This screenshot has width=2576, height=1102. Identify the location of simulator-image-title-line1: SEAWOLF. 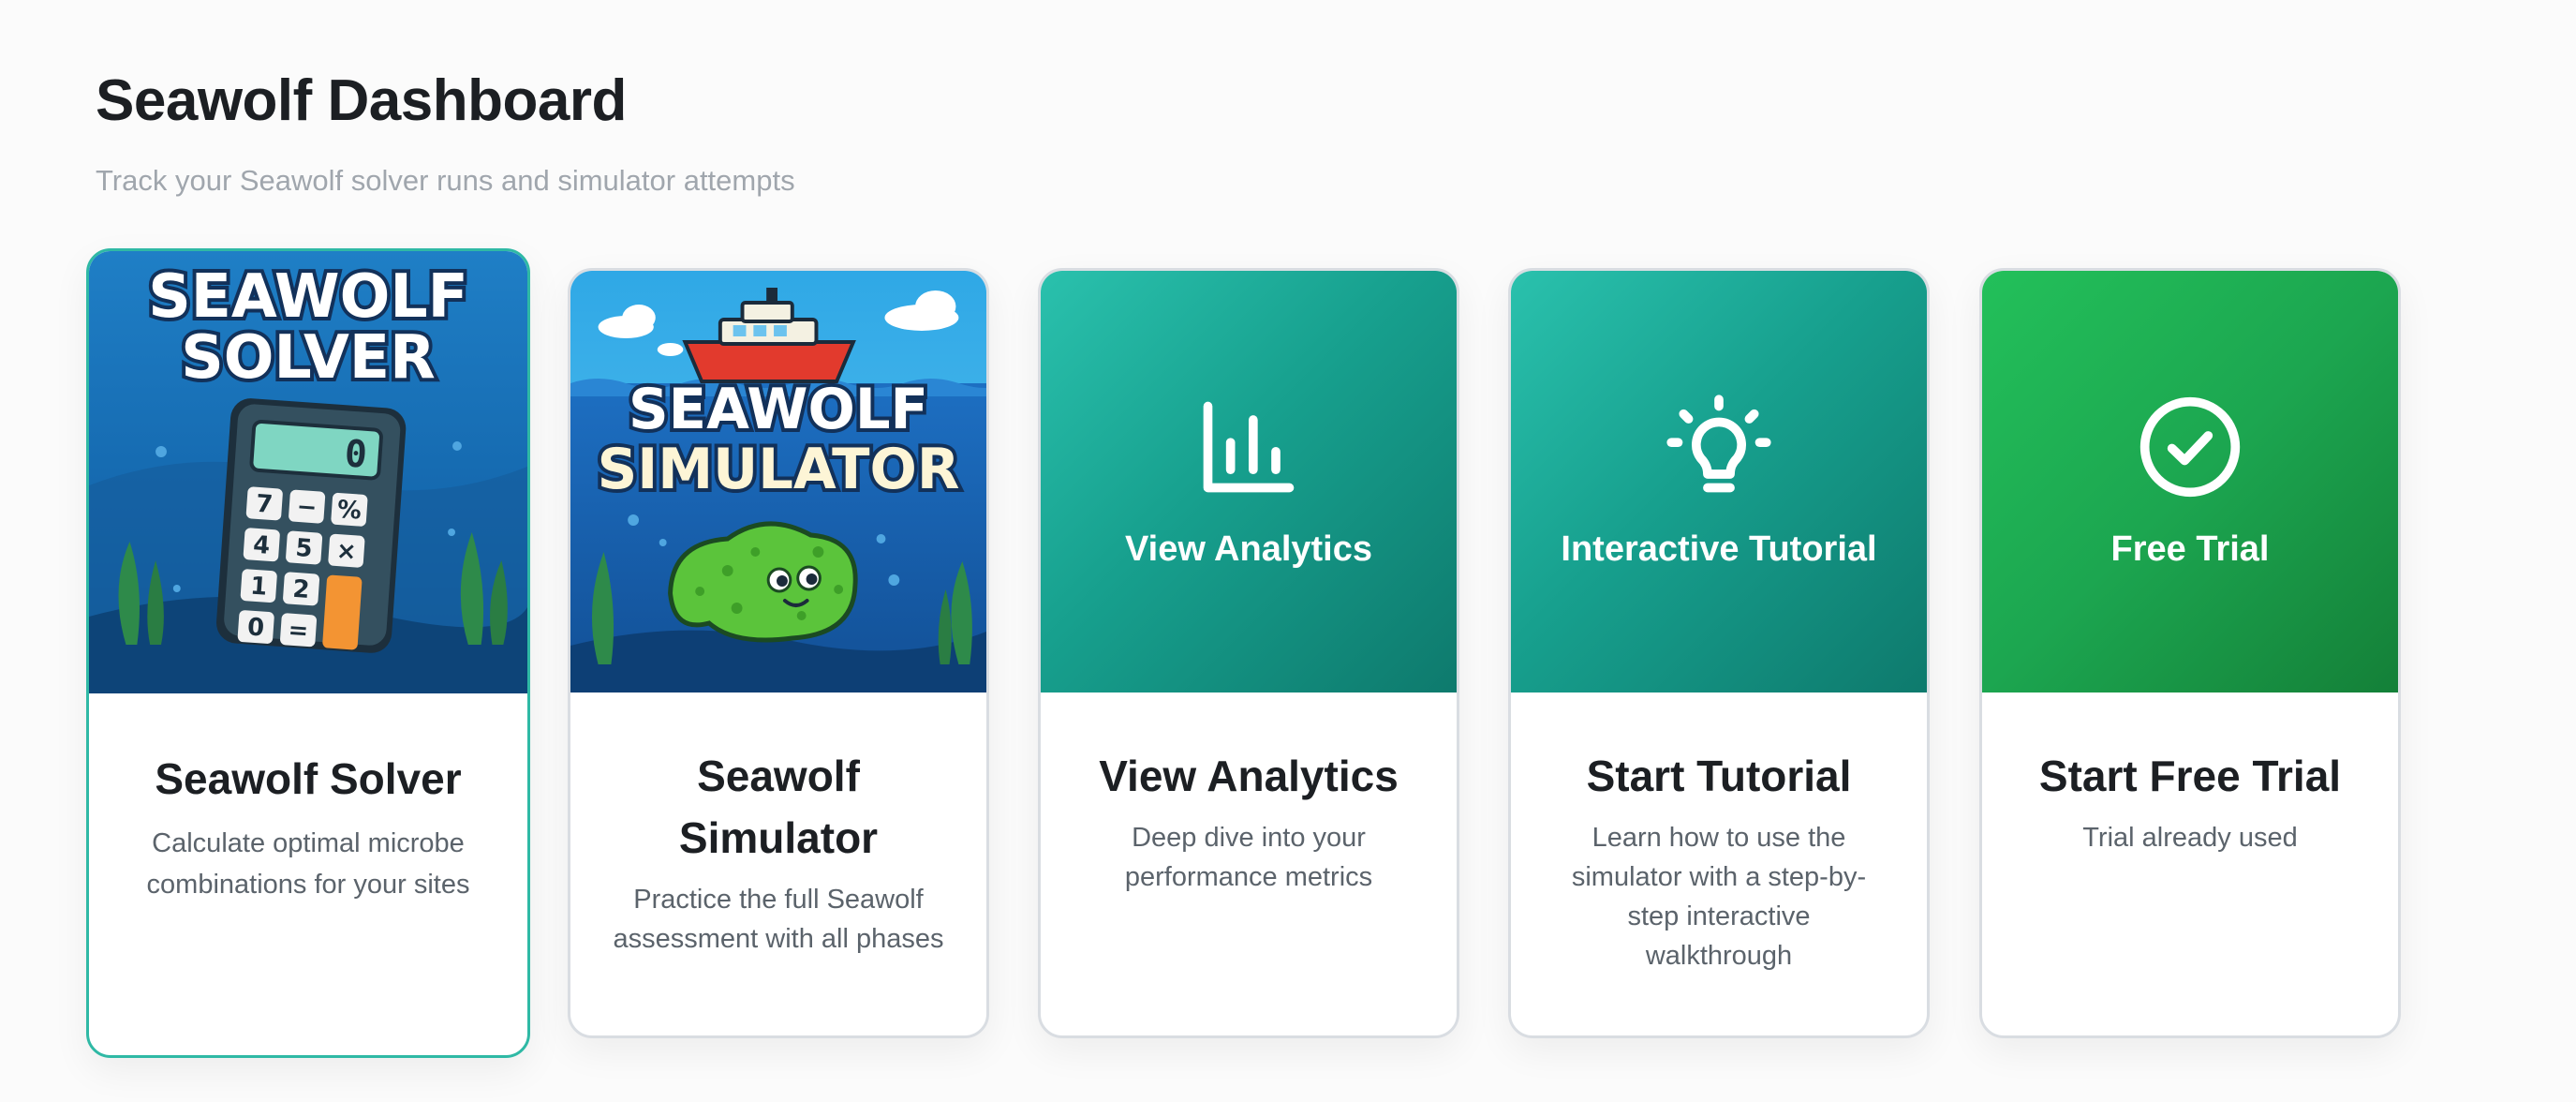
(778, 410).